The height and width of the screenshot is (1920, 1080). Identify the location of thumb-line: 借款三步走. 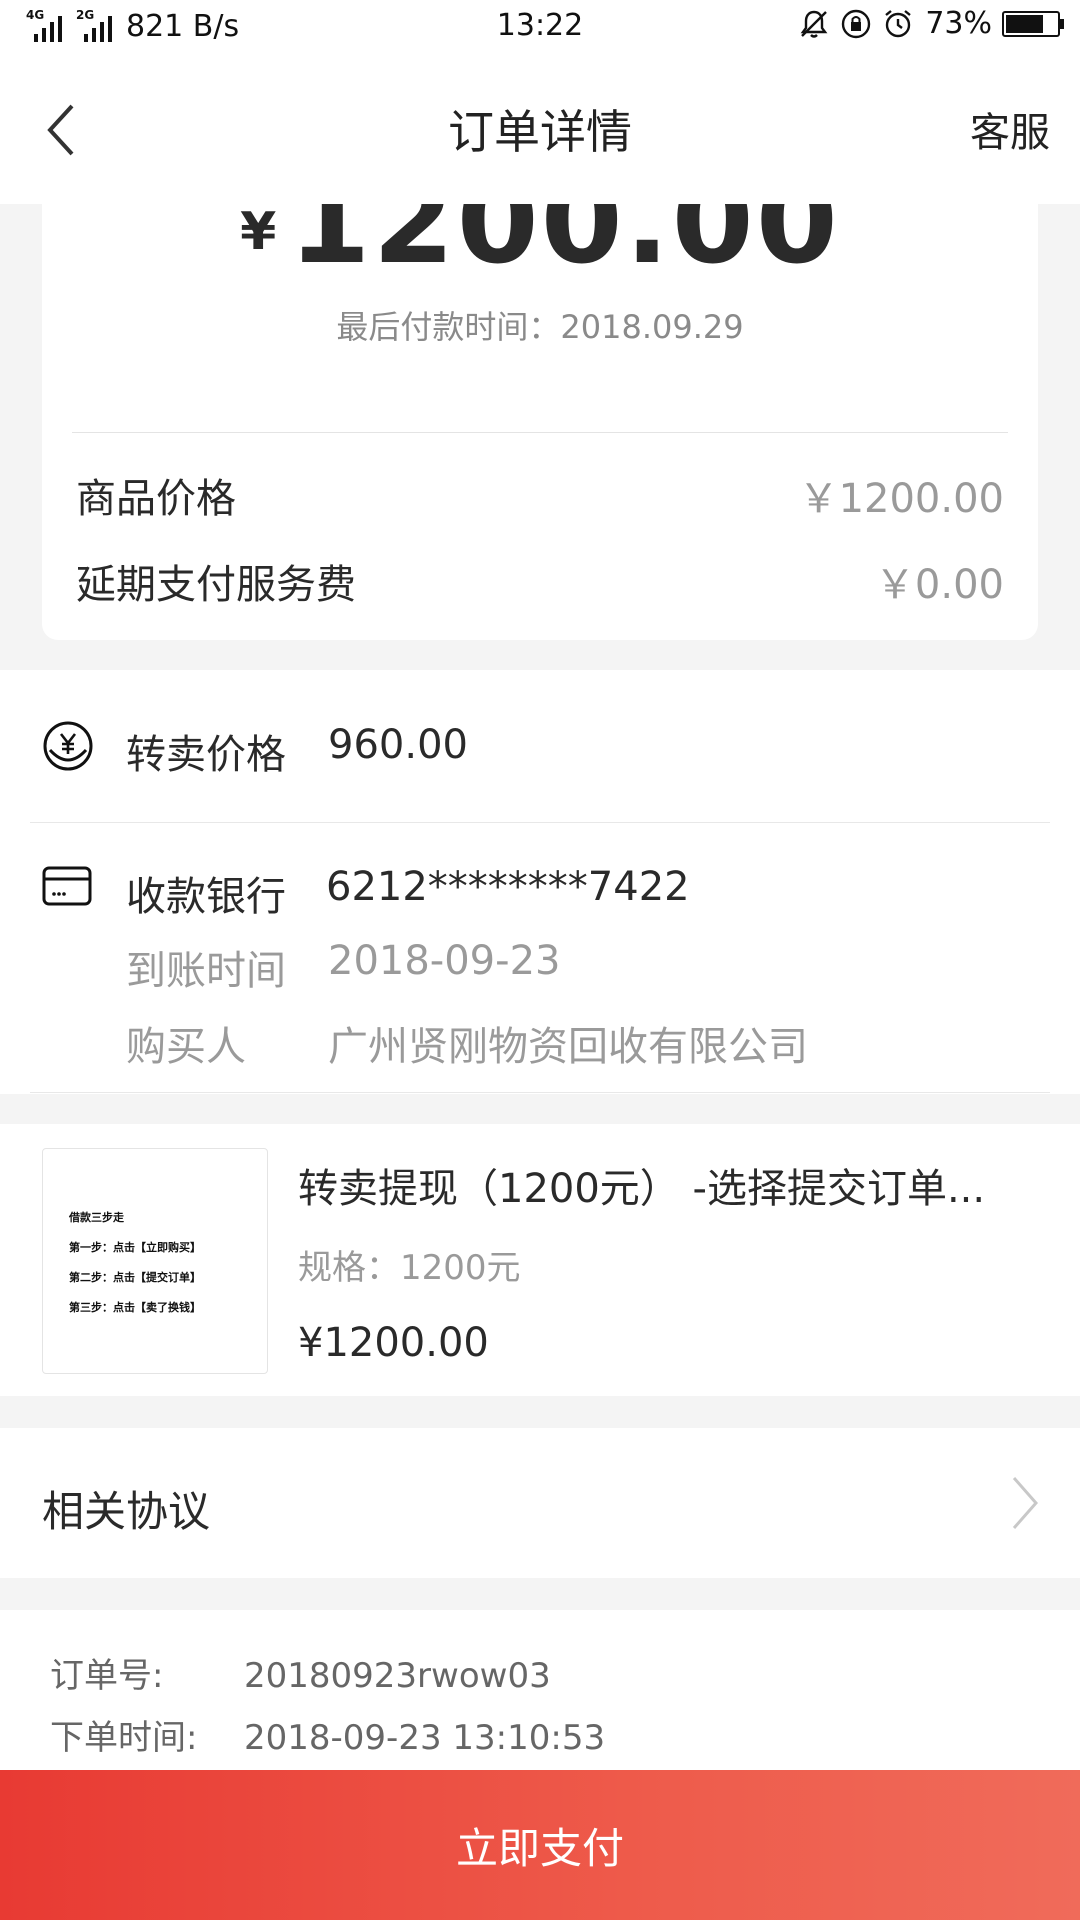
(96, 1217).